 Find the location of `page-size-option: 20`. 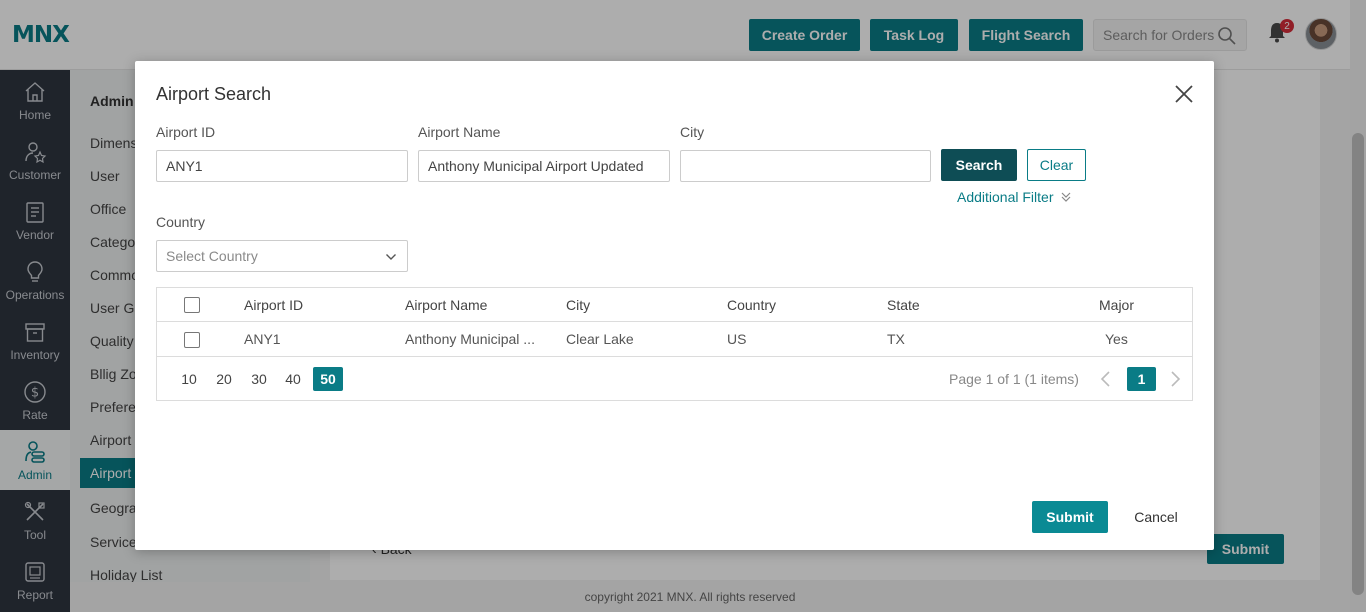

page-size-option: 20 is located at coordinates (224, 379).